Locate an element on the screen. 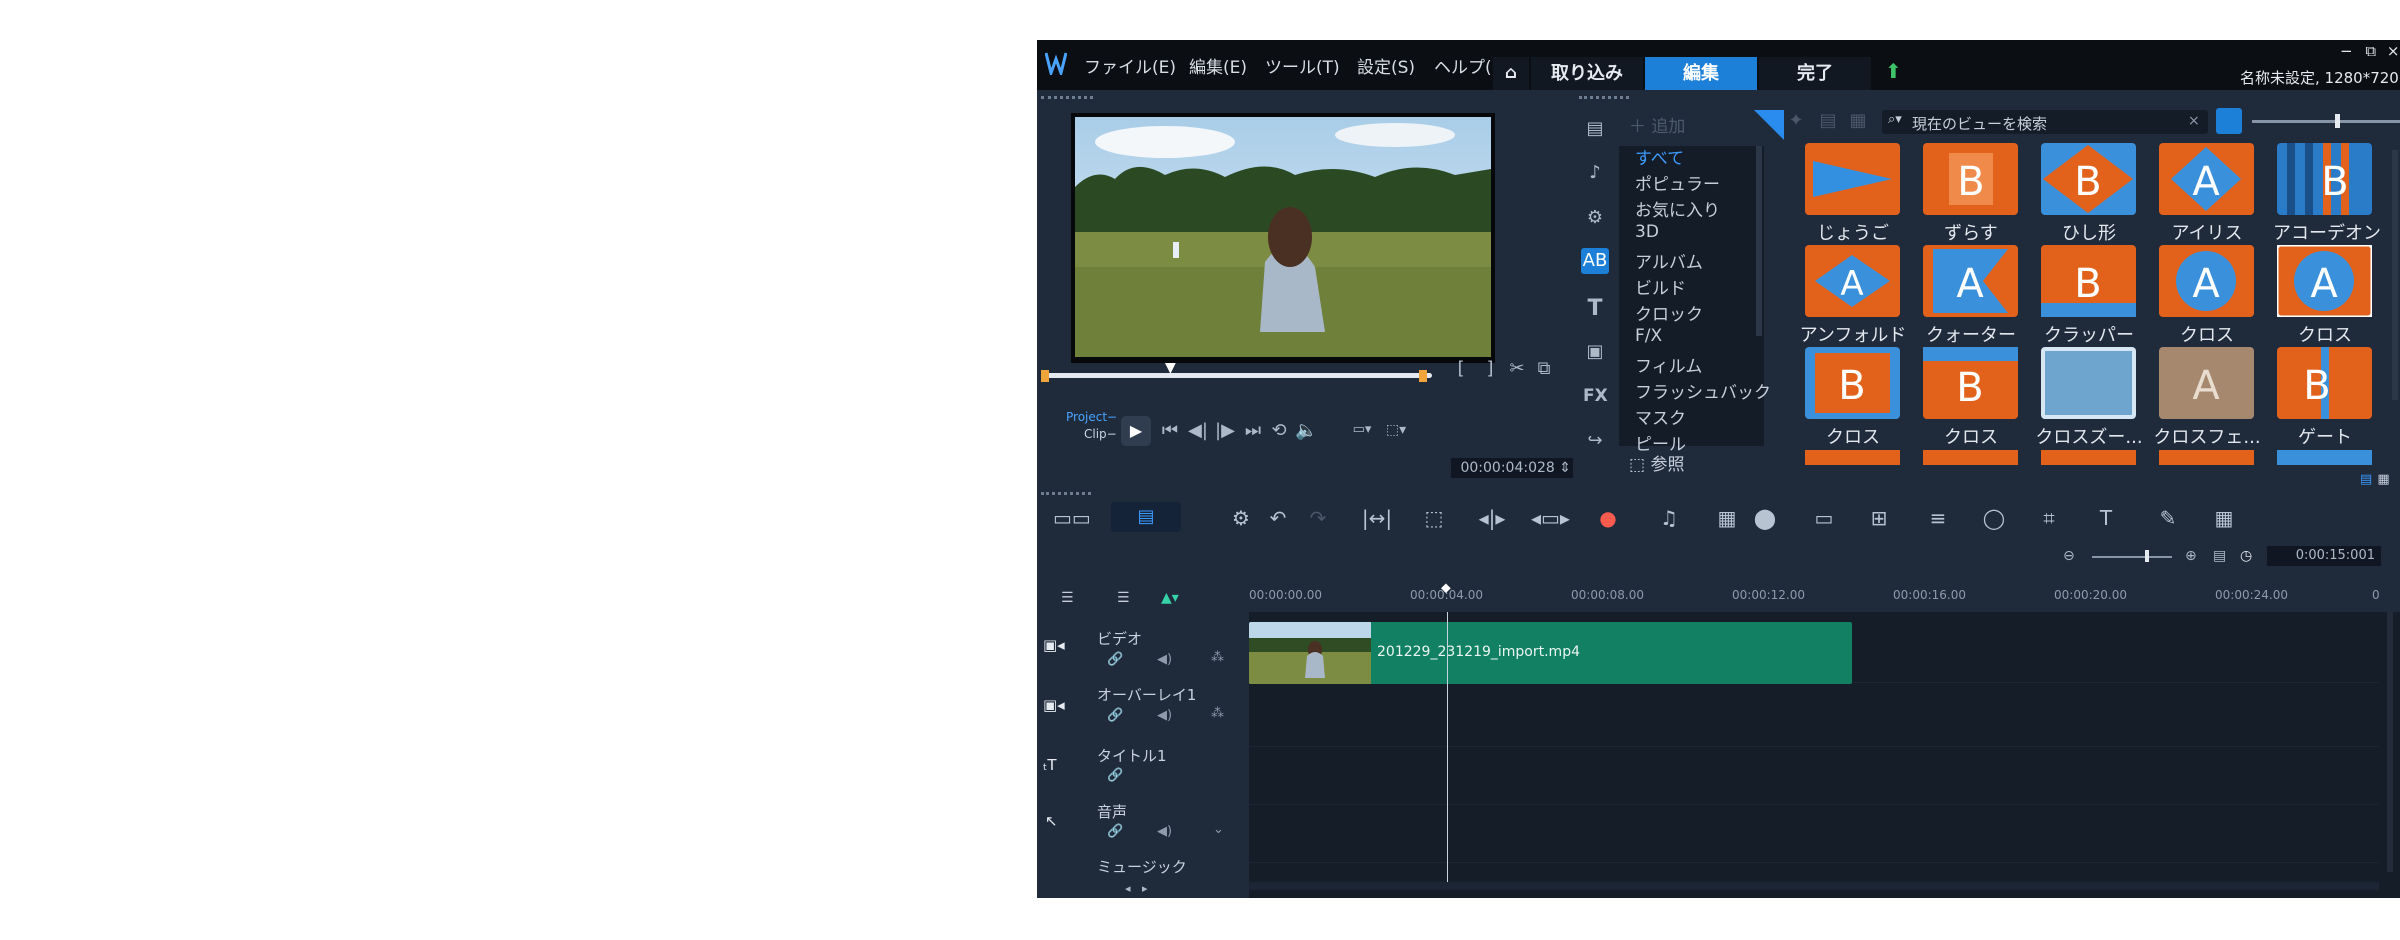 This screenshot has height=940, width=2400. minimize-button: − is located at coordinates (2346, 51).